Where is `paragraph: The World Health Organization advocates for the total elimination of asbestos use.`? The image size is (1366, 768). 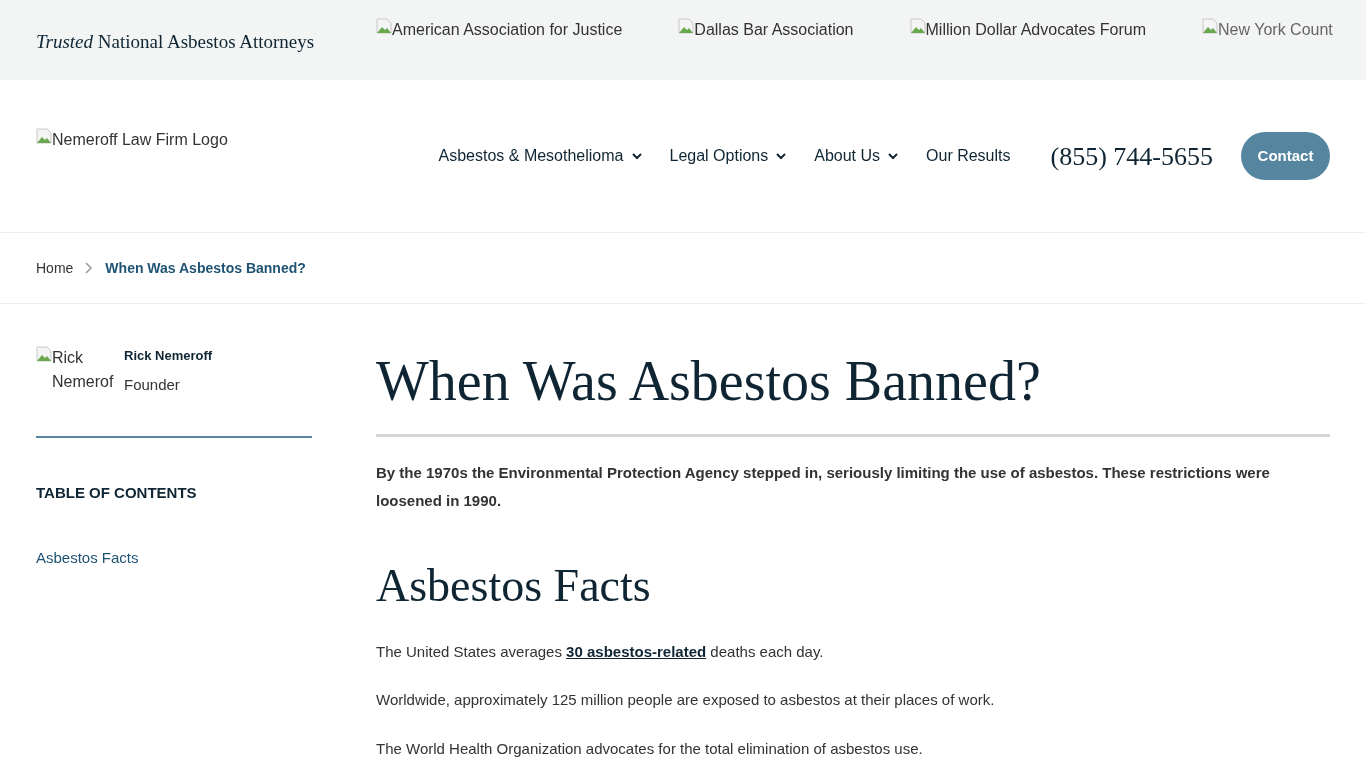
paragraph: The World Health Organization advocates for the total elimination of asbestos use. is located at coordinates (650, 748).